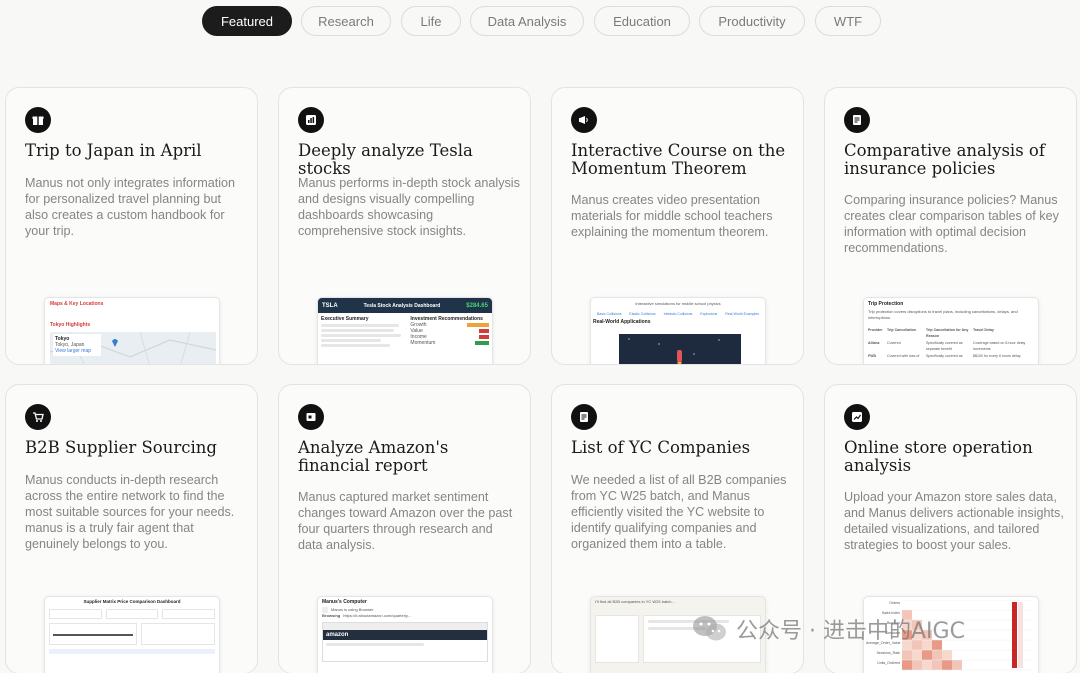 This screenshot has height=673, width=1080. I want to click on tab-featured: Featured, so click(247, 21).